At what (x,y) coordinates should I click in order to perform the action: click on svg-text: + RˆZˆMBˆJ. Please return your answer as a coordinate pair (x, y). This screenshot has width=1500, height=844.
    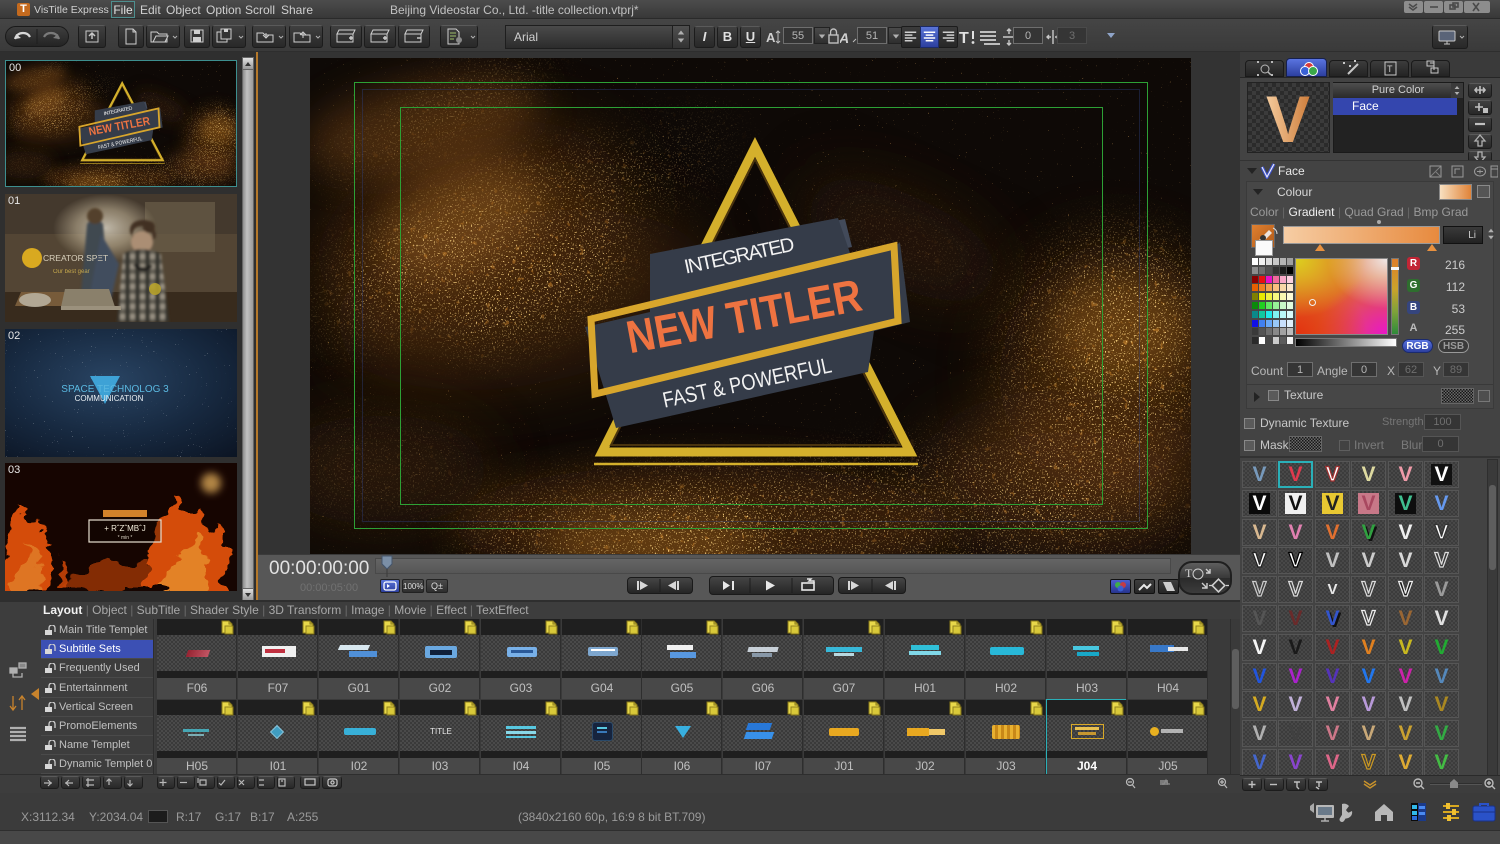
    Looking at the image, I should click on (125, 528).